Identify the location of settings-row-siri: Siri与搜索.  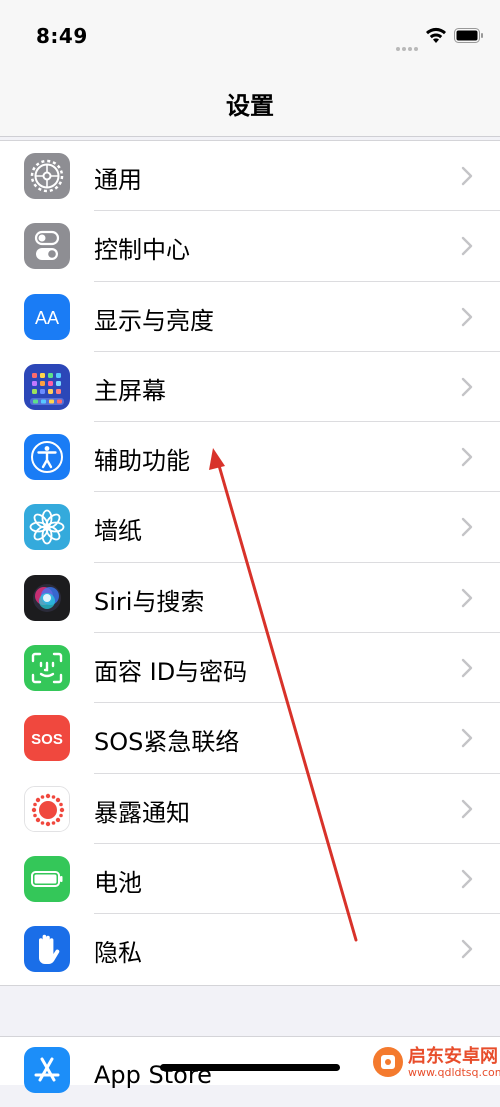
(250, 598).